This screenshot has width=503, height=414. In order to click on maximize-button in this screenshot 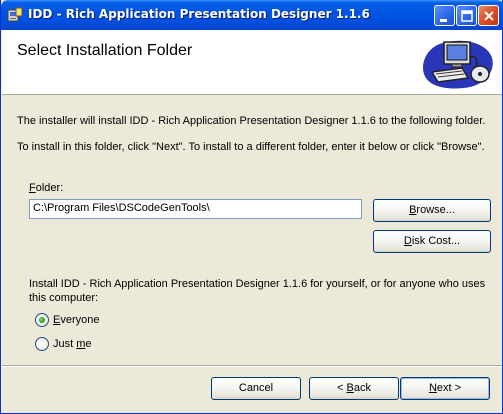, I will do `click(466, 15)`.